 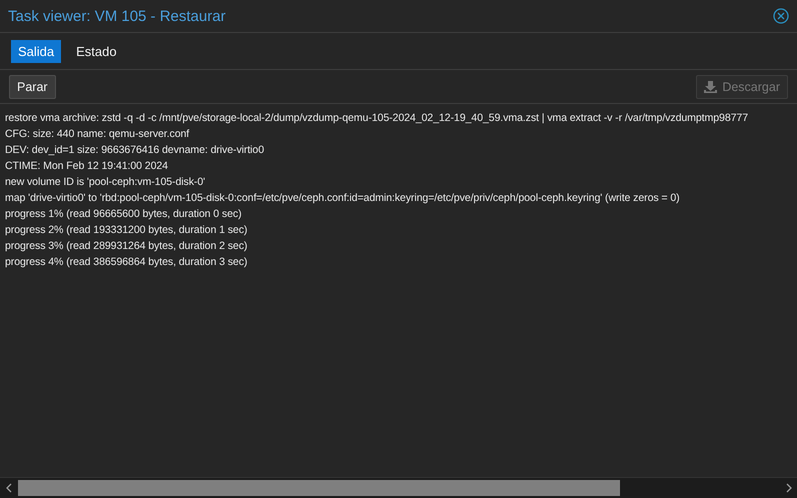 I want to click on scrollbar-thumb, so click(x=319, y=488).